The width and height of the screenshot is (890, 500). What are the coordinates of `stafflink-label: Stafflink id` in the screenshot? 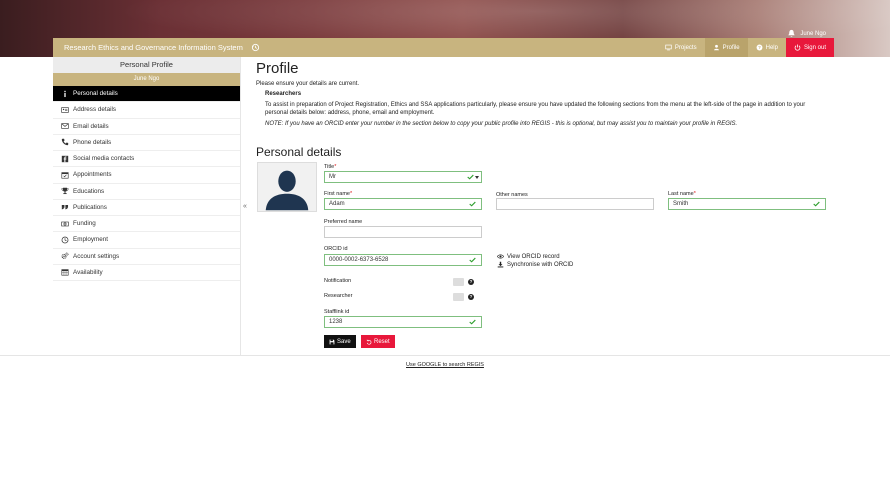 It's located at (337, 312).